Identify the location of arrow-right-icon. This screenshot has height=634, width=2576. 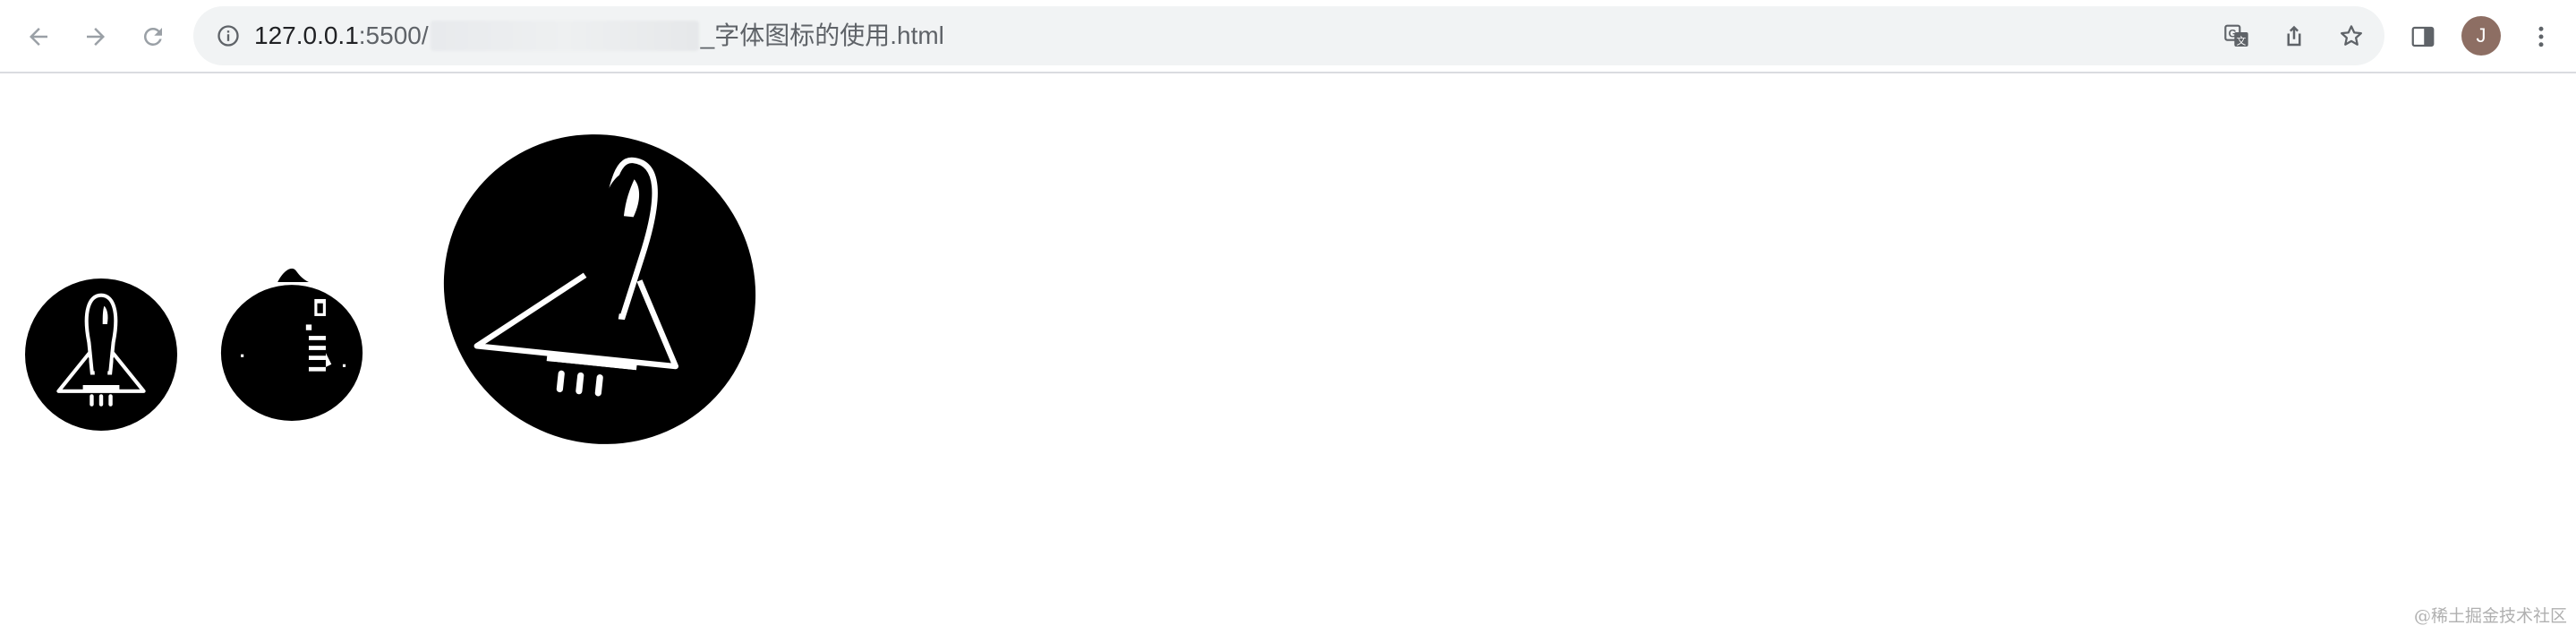
(96, 37).